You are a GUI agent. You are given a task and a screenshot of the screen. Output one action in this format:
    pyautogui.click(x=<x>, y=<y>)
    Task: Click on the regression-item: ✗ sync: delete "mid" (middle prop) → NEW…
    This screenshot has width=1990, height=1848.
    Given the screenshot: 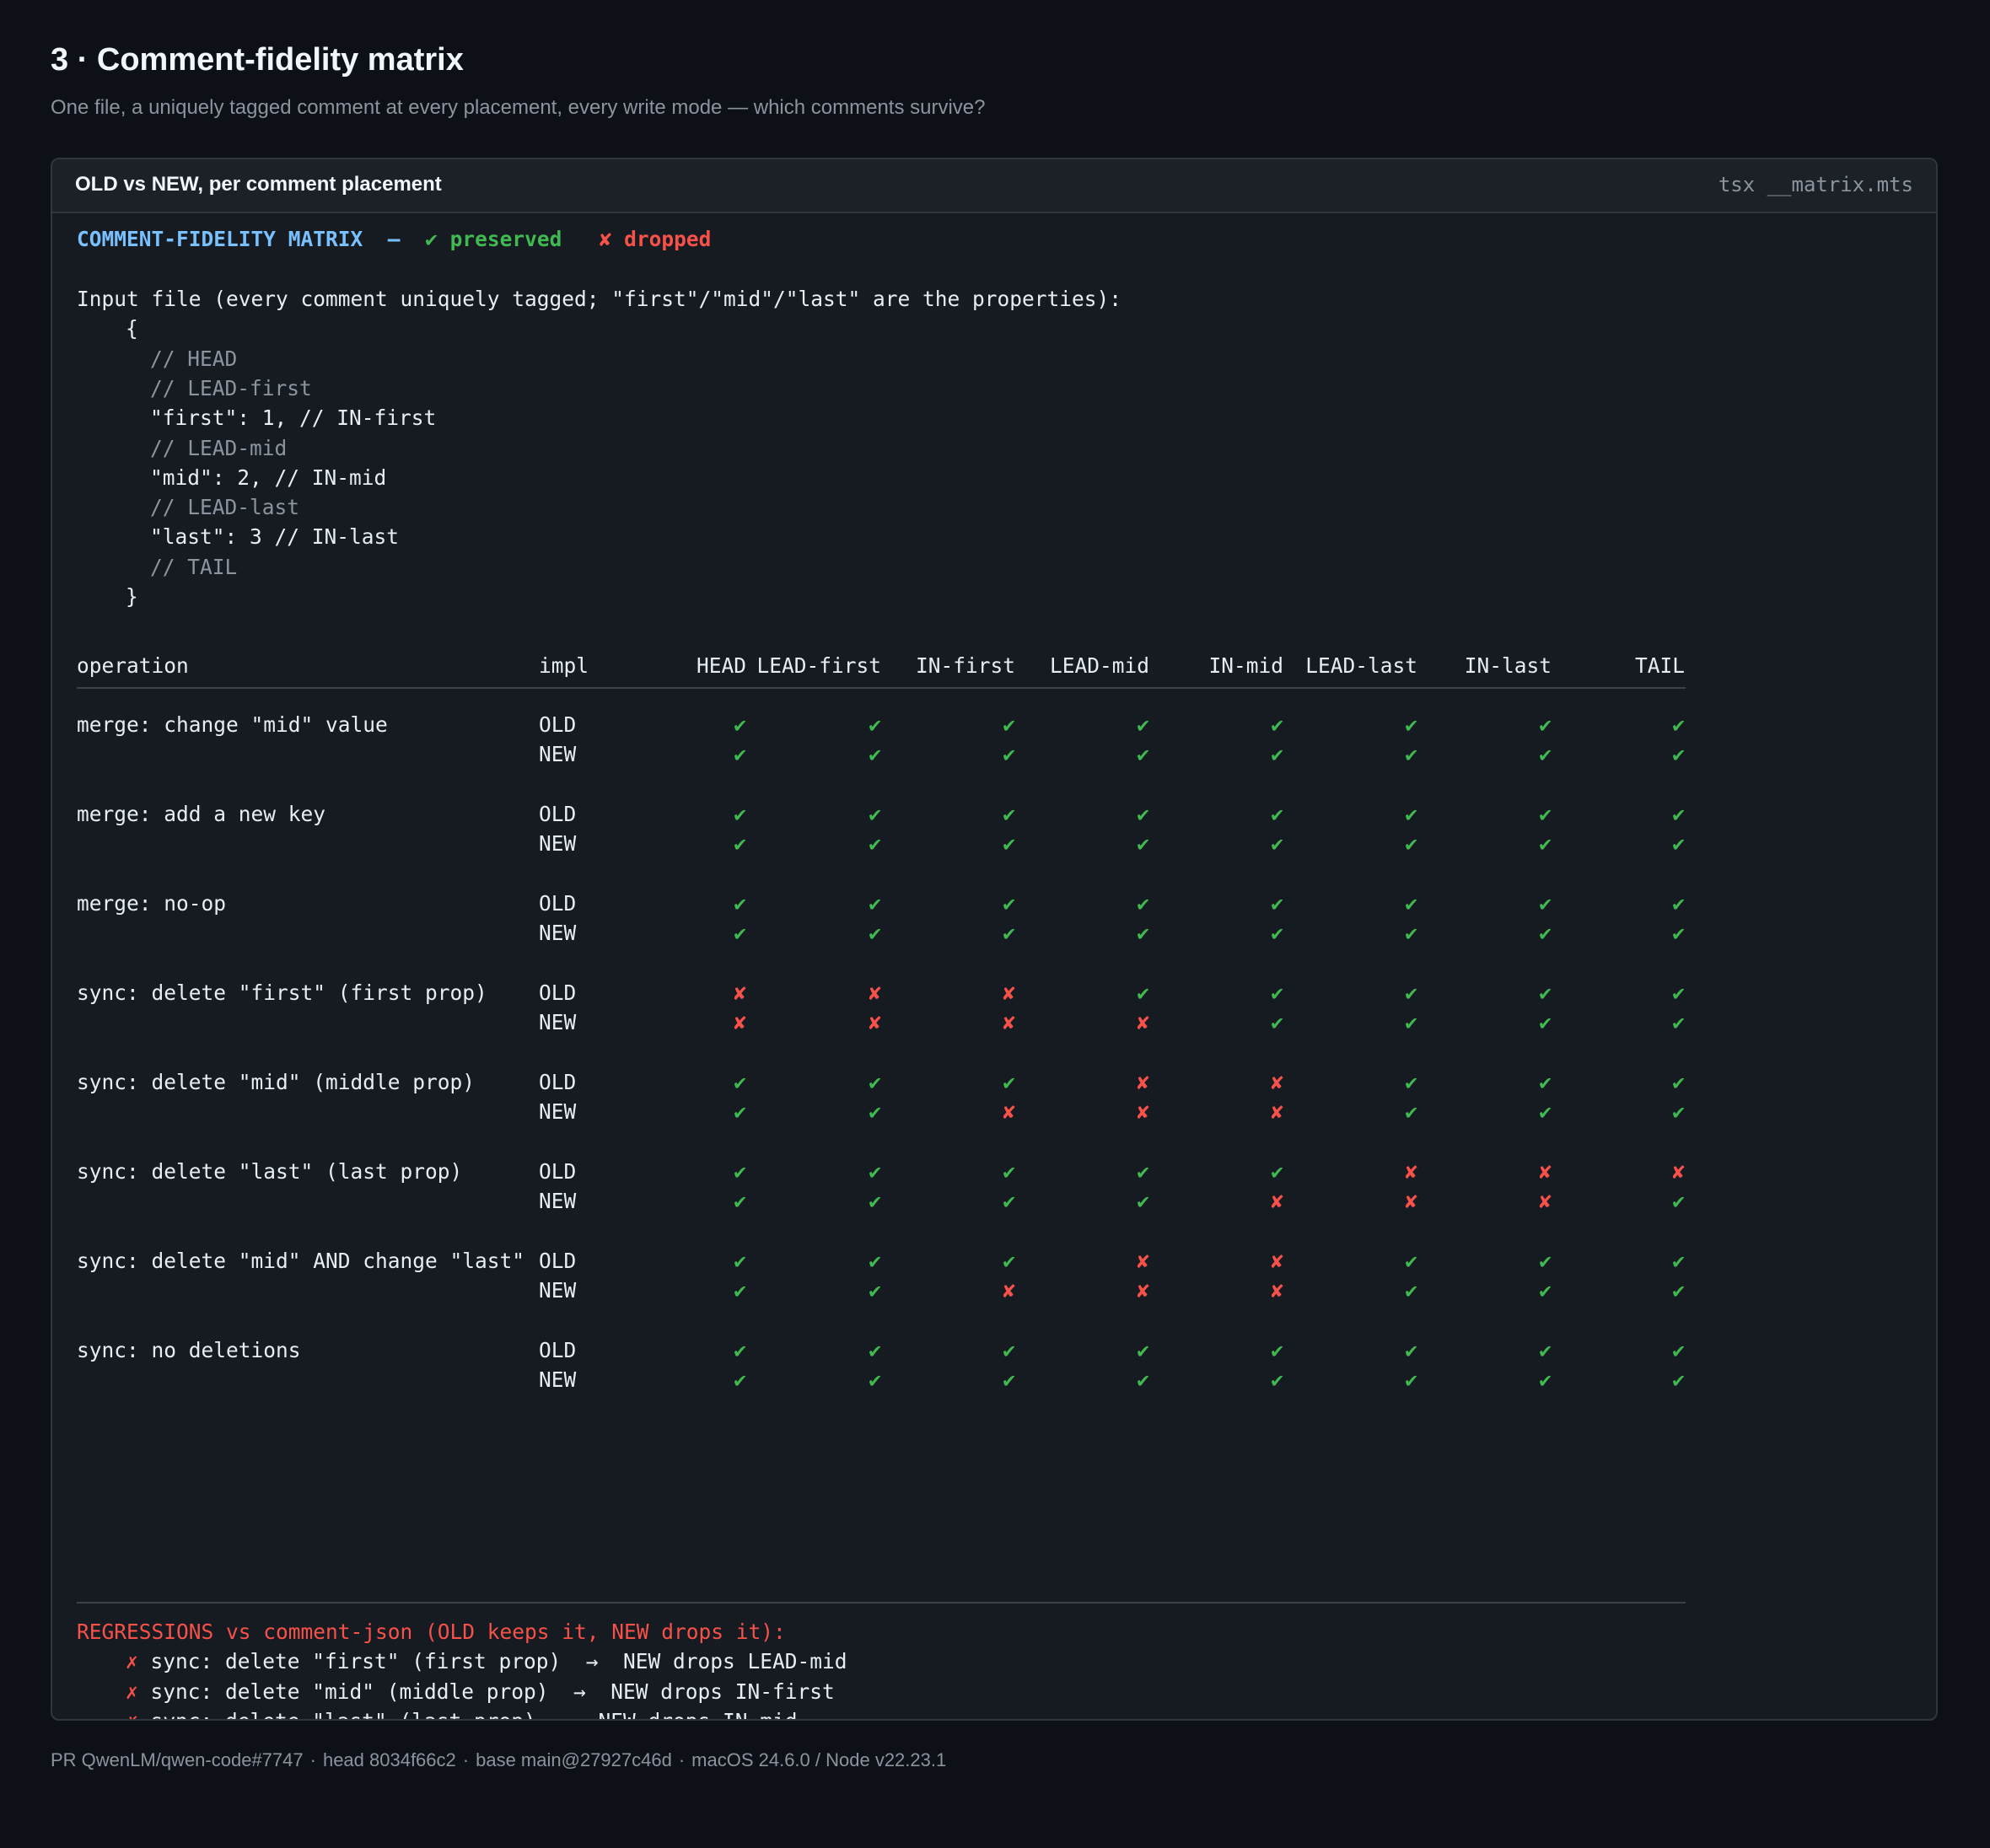 What is the action you would take?
    pyautogui.click(x=480, y=1692)
    